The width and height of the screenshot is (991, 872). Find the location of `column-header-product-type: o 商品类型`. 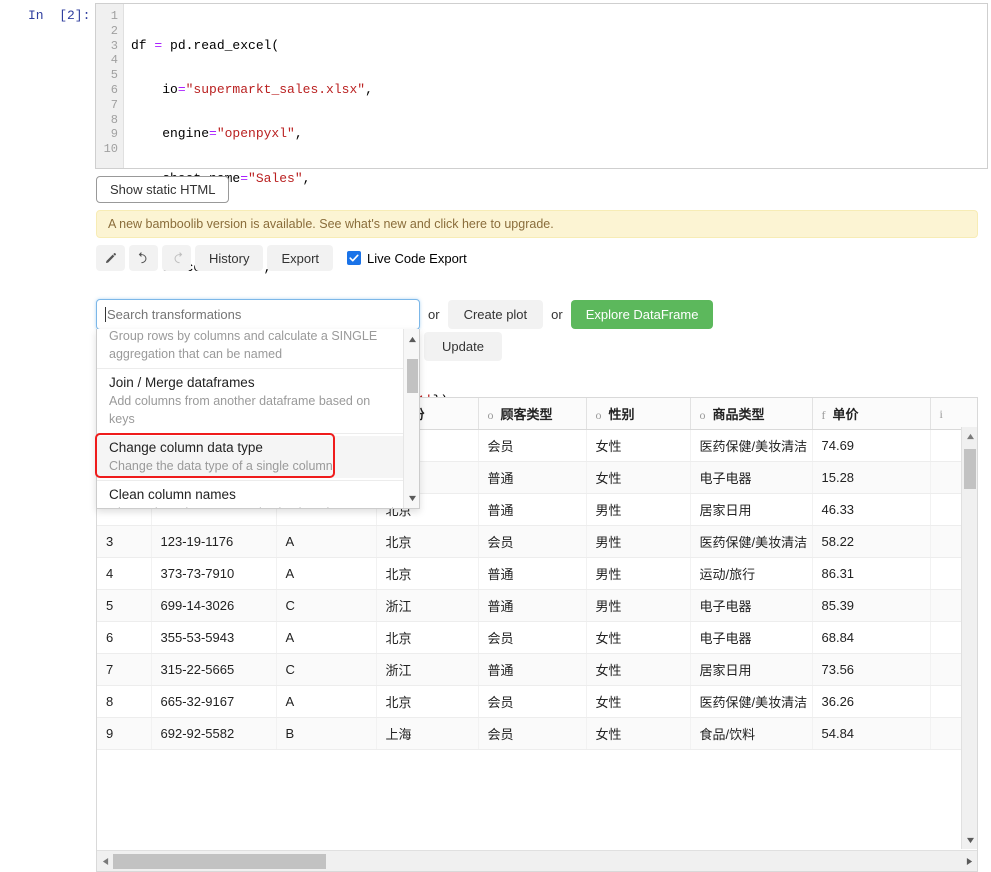

column-header-product-type: o 商品类型 is located at coordinates (751, 414).